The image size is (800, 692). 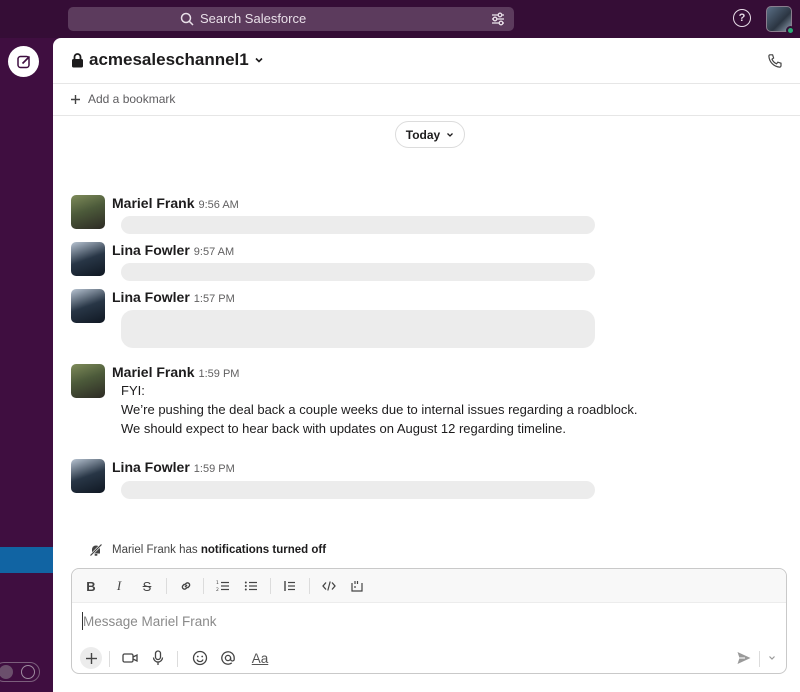 I want to click on date-divider: Today, so click(x=430, y=134).